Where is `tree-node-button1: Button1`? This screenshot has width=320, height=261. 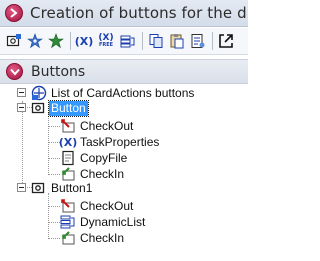 tree-node-button1: Button1 is located at coordinates (62, 188).